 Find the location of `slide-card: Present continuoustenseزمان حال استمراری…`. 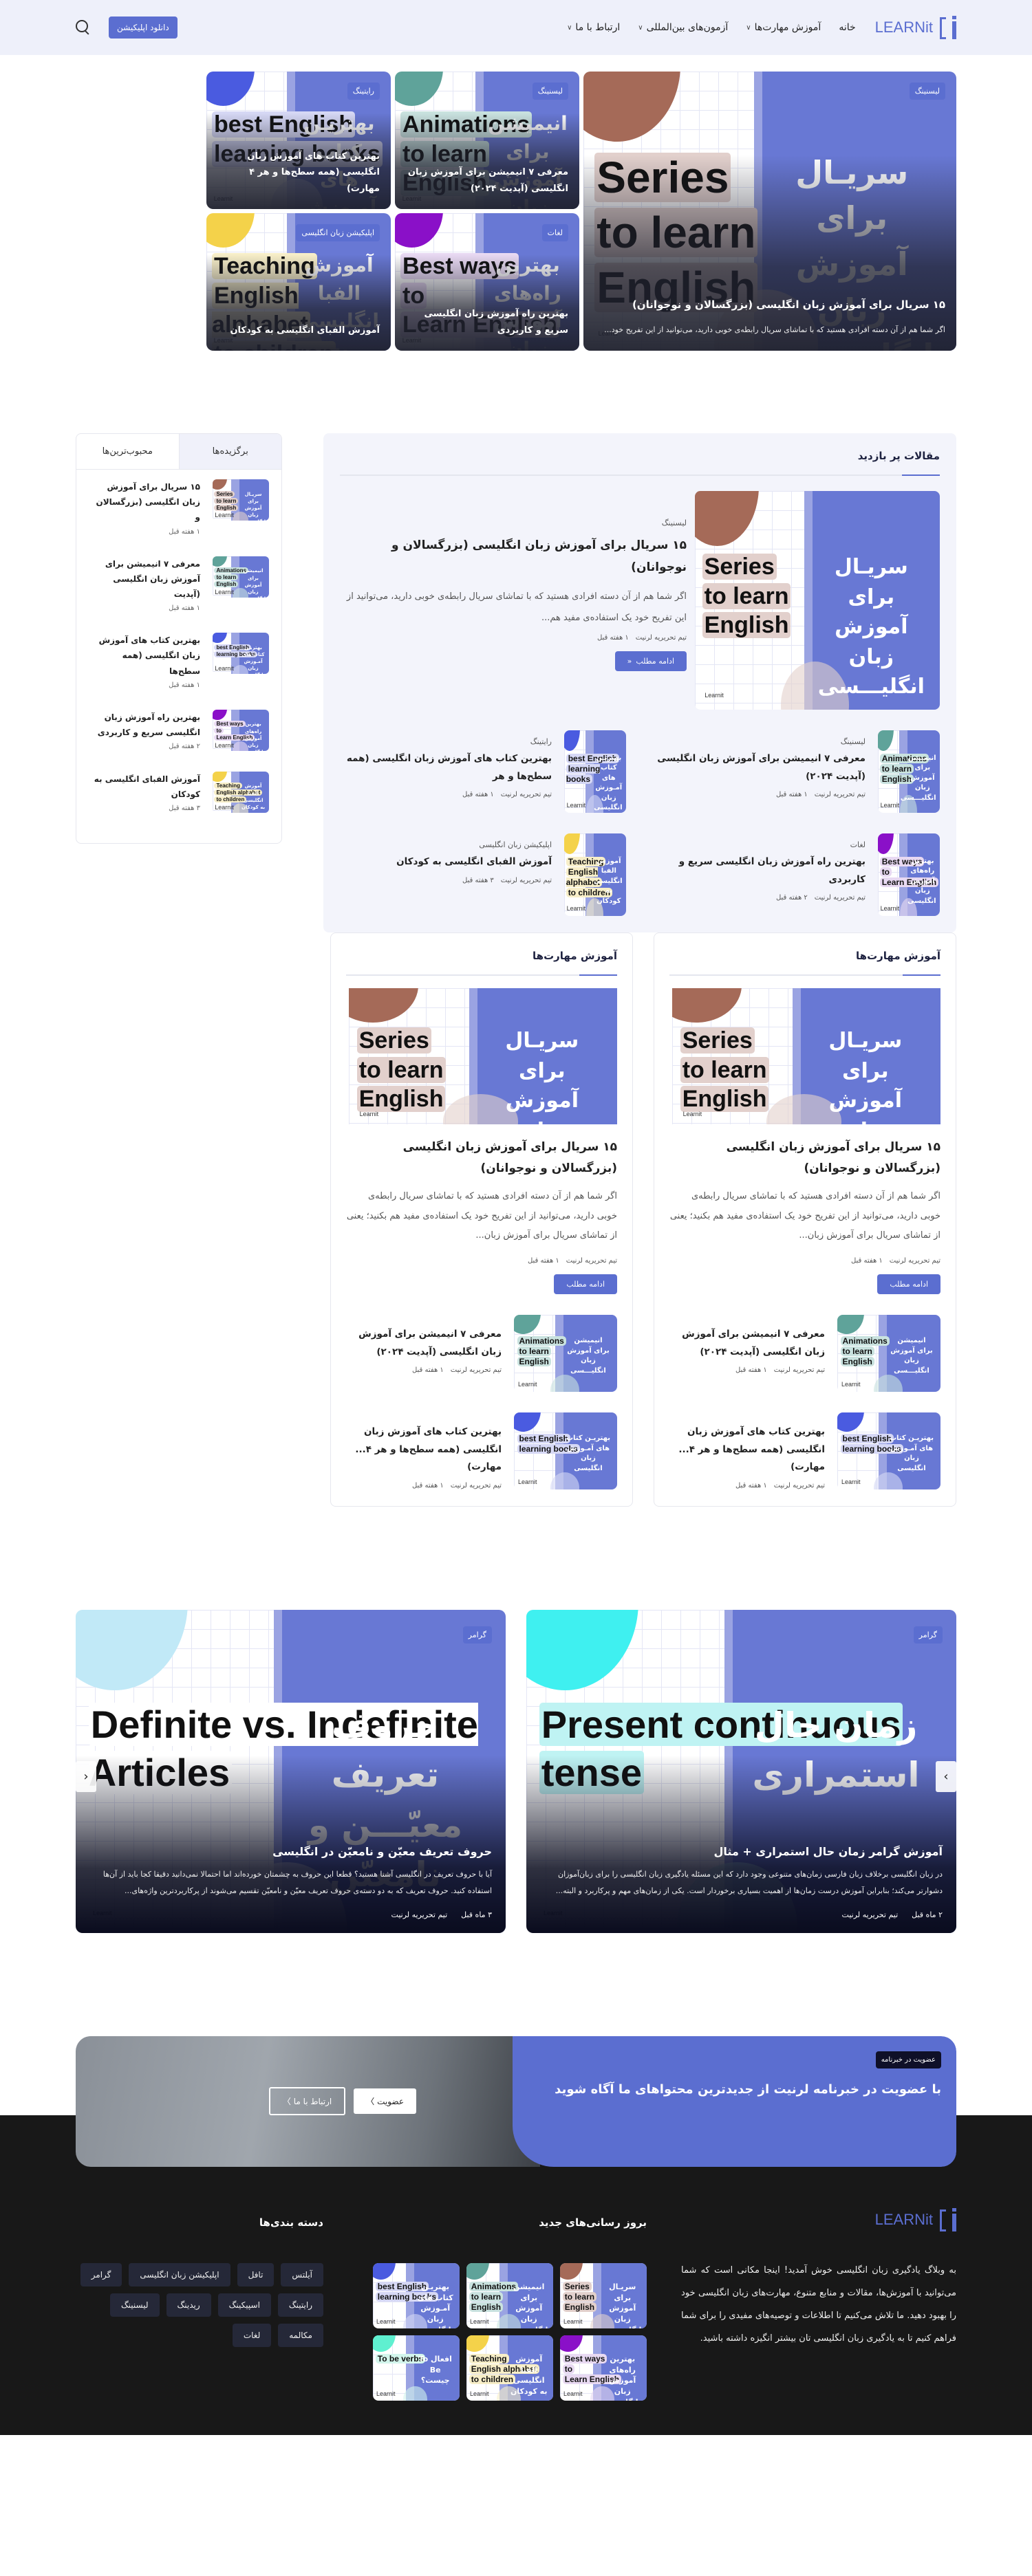

slide-card: Present continuoustenseزمان حال استمراری… is located at coordinates (741, 1771).